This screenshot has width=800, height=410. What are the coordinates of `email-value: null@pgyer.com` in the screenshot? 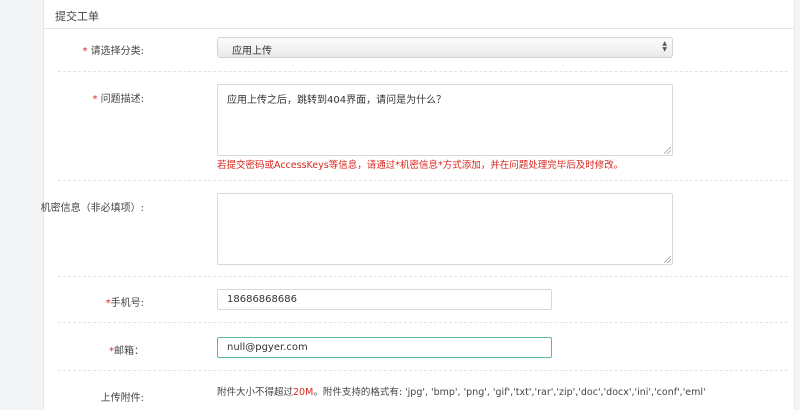 It's located at (267, 347).